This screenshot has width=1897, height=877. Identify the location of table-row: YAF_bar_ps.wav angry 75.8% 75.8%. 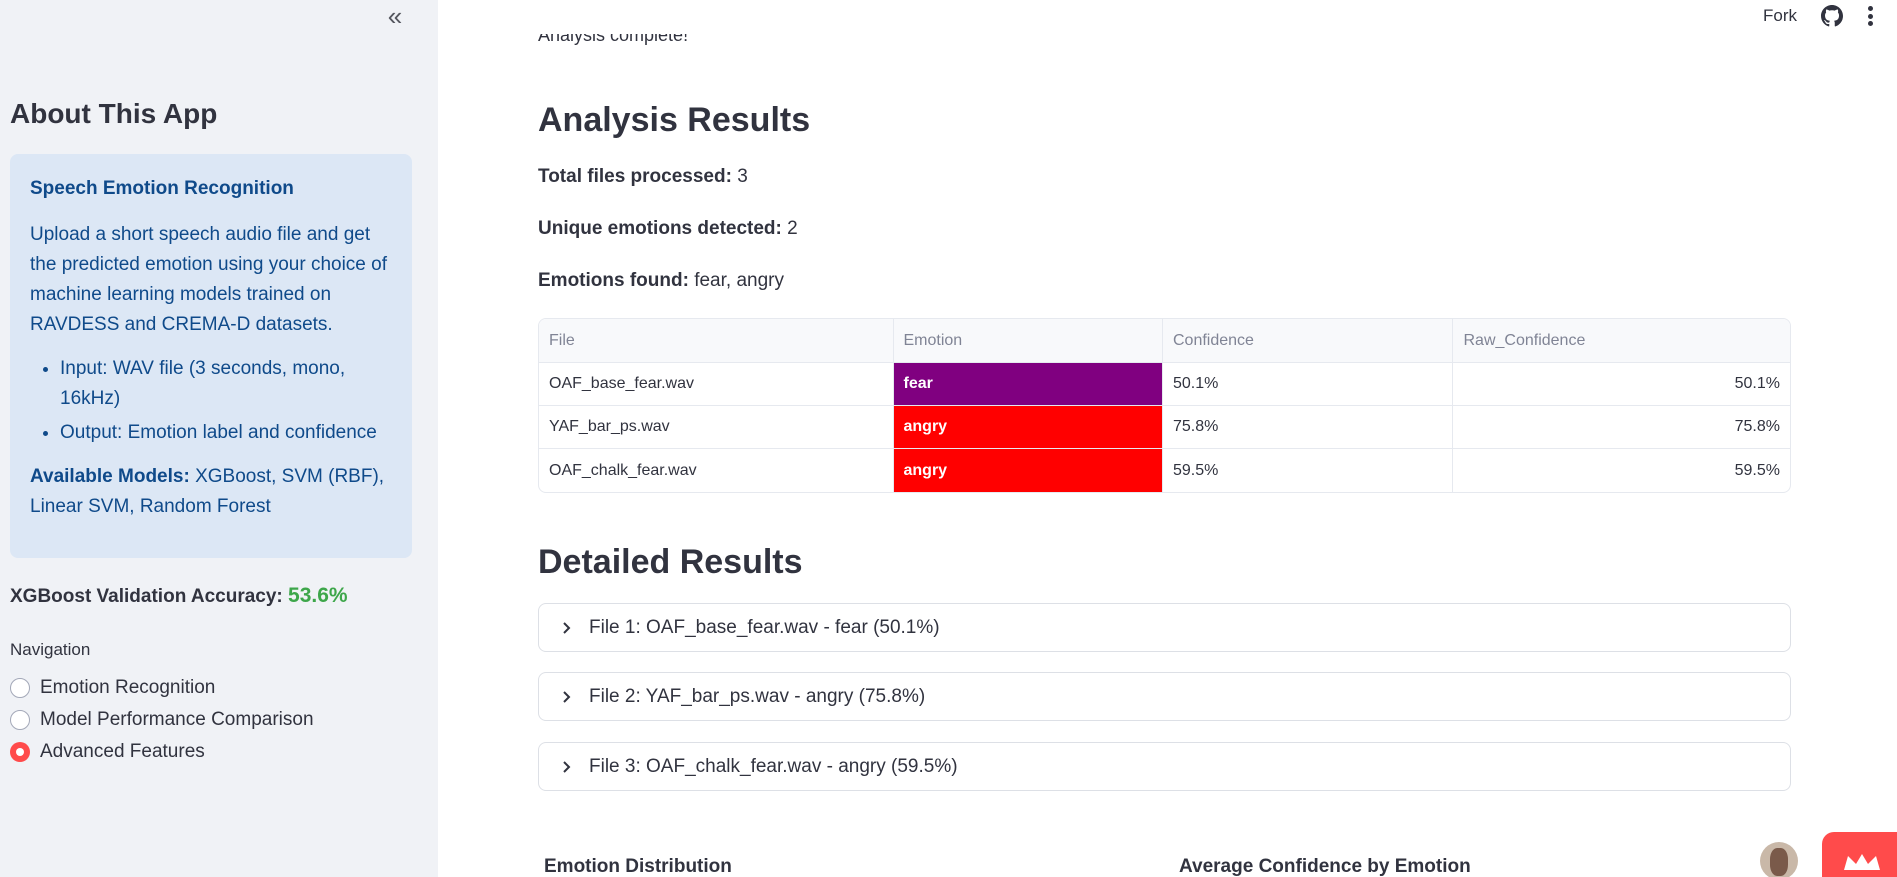
(1164, 427).